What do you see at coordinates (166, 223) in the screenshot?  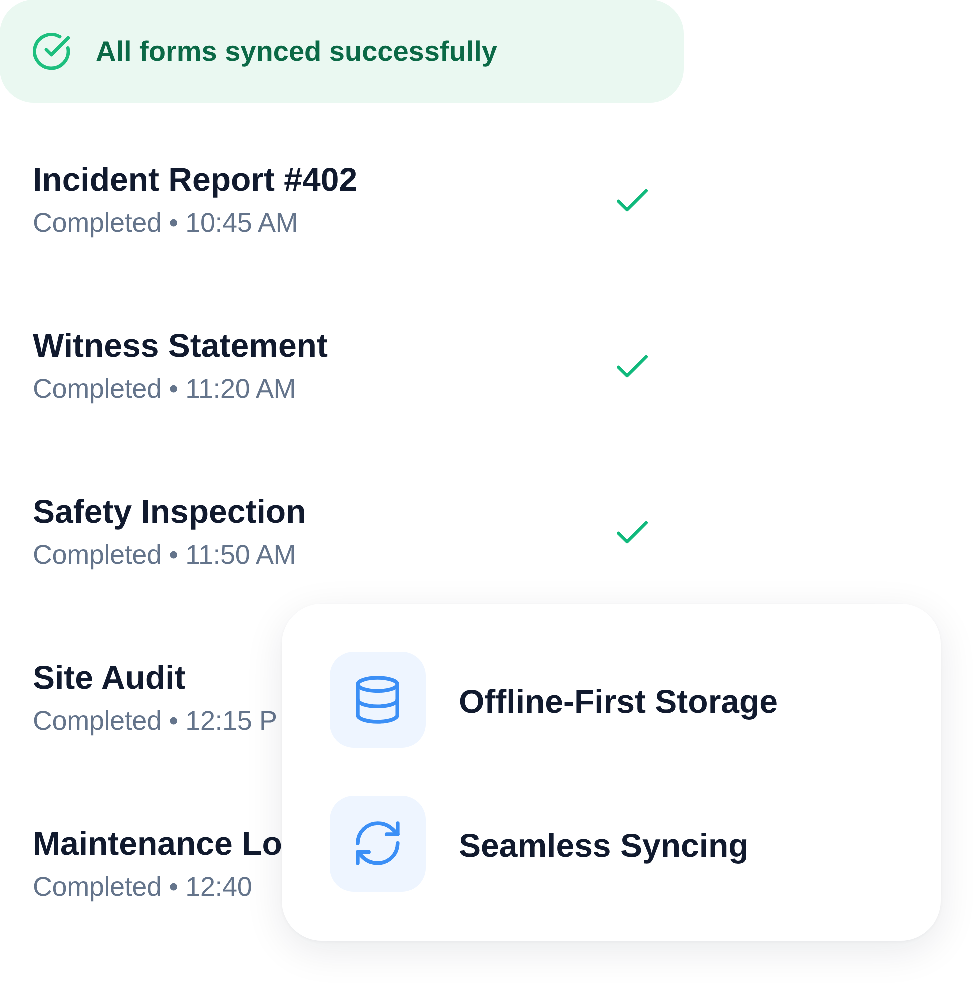 I see `form-status: Completed • 10:45 AM` at bounding box center [166, 223].